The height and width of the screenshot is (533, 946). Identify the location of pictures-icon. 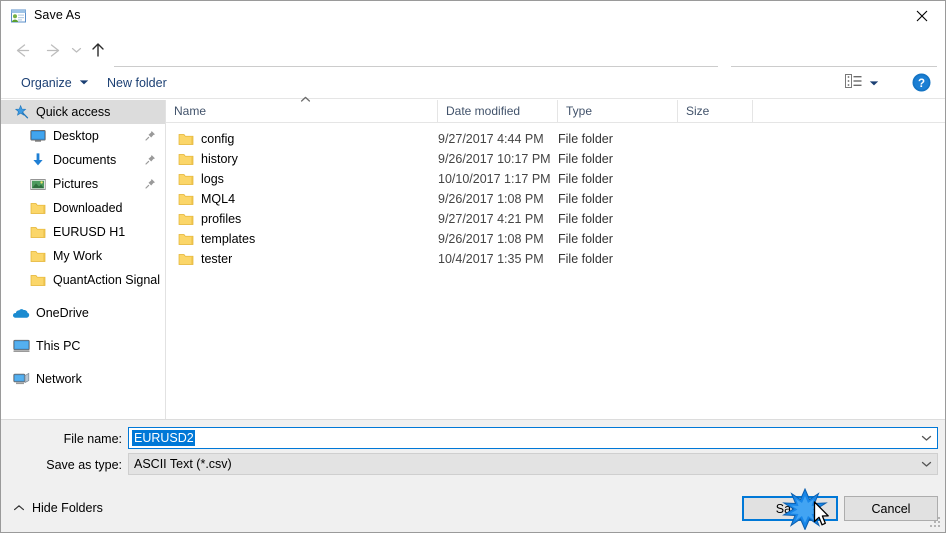
(38, 184).